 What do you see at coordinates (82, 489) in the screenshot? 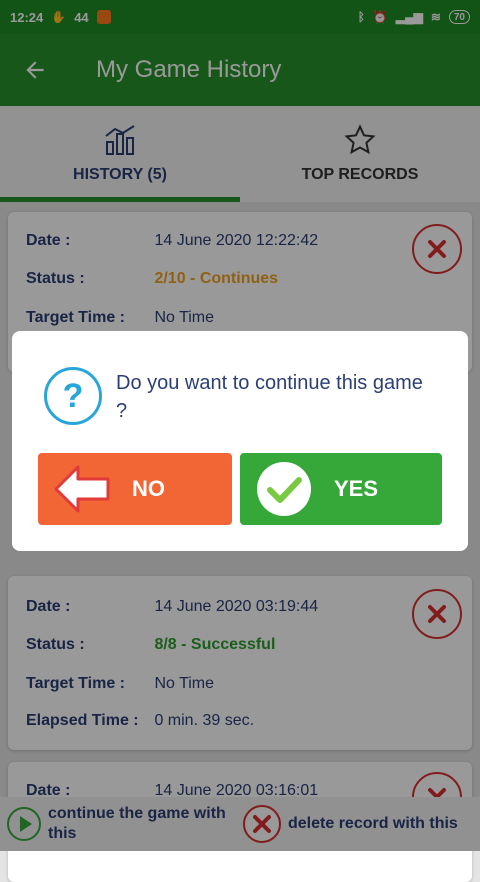
I see `arrow-left-icon` at bounding box center [82, 489].